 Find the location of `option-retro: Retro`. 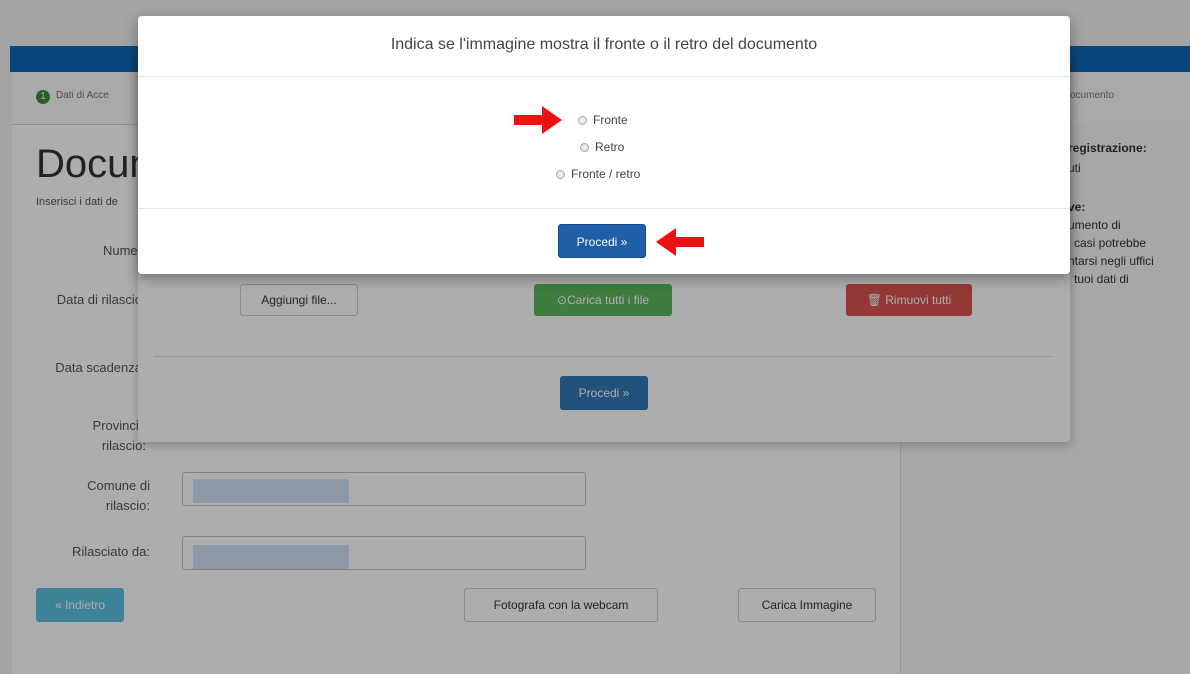

option-retro: Retro is located at coordinates (602, 147).